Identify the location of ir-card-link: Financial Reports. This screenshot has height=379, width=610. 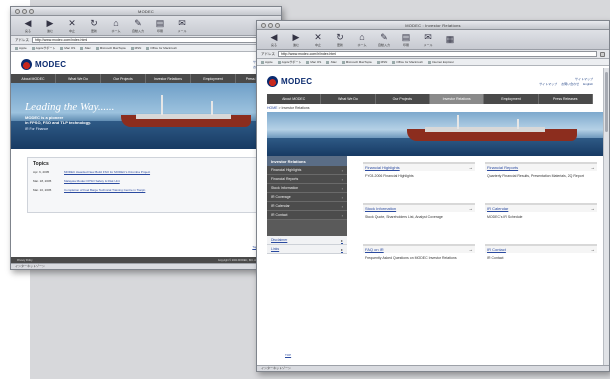
(502, 167).